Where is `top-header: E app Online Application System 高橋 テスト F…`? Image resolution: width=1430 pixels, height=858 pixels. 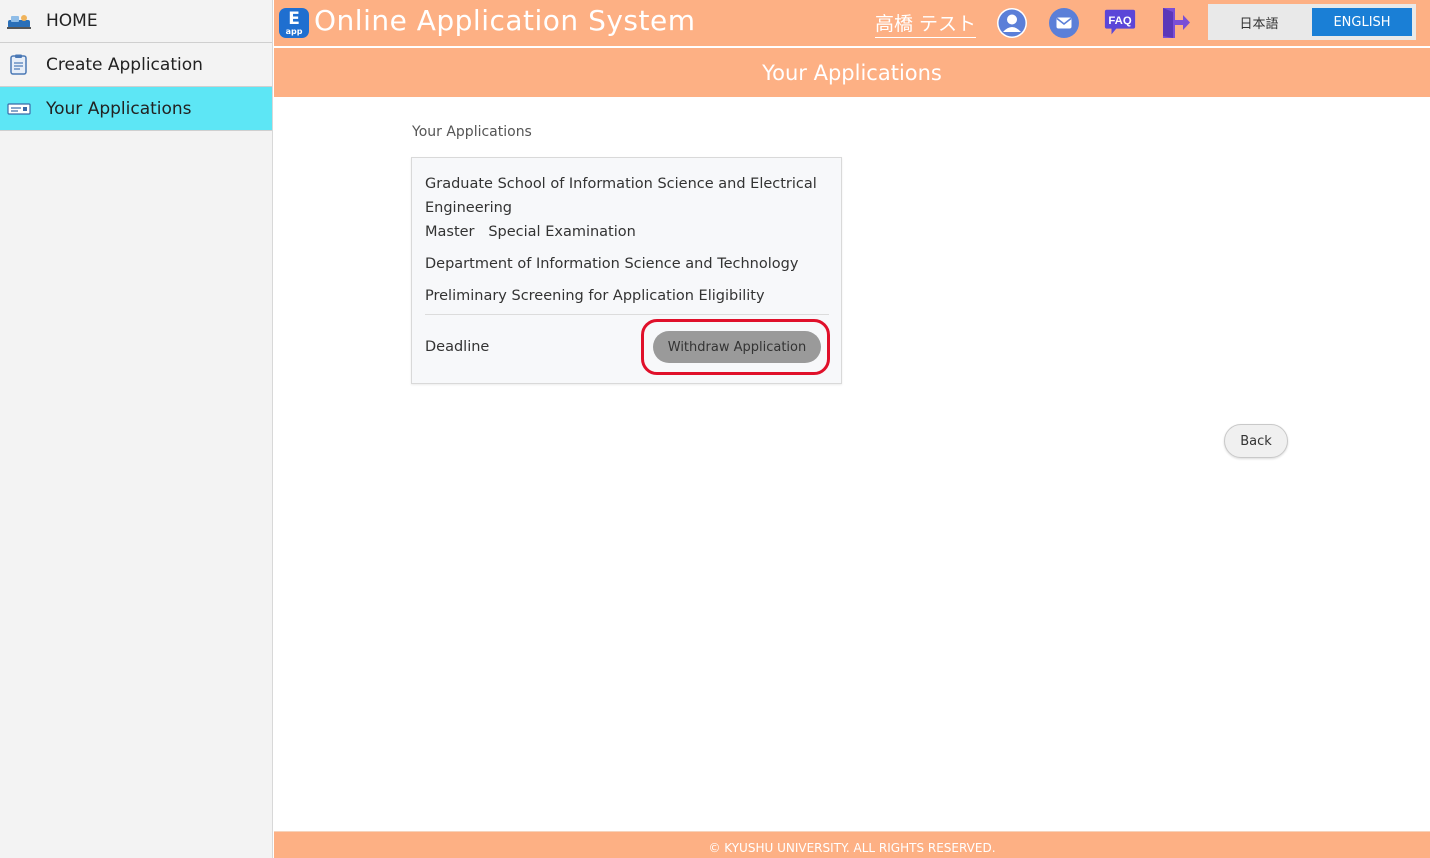
top-header: E app Online Application System 高橋 テスト F… is located at coordinates (852, 23).